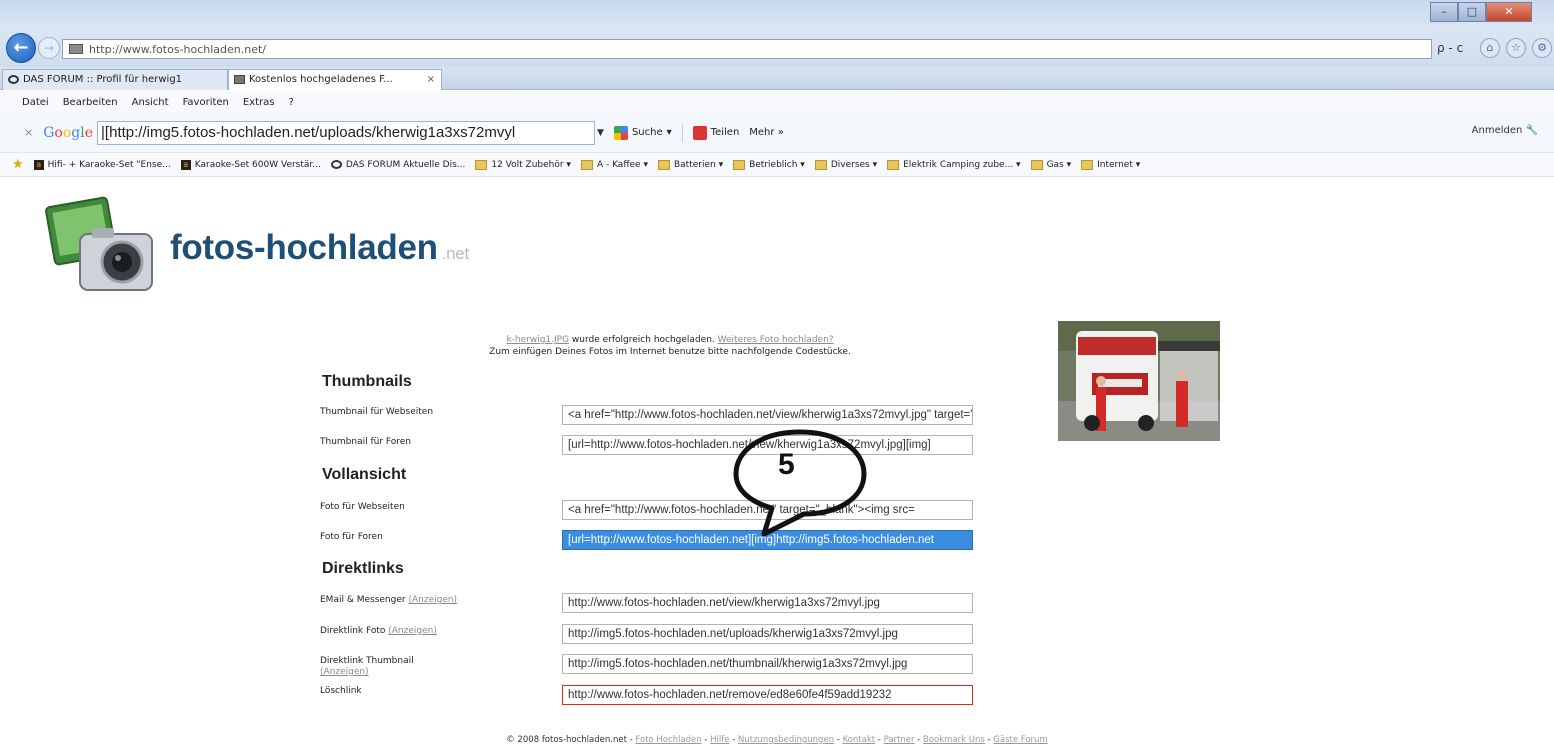 This screenshot has width=1554, height=755. I want to click on site-title-name: fotos-hochladen, so click(304, 247).